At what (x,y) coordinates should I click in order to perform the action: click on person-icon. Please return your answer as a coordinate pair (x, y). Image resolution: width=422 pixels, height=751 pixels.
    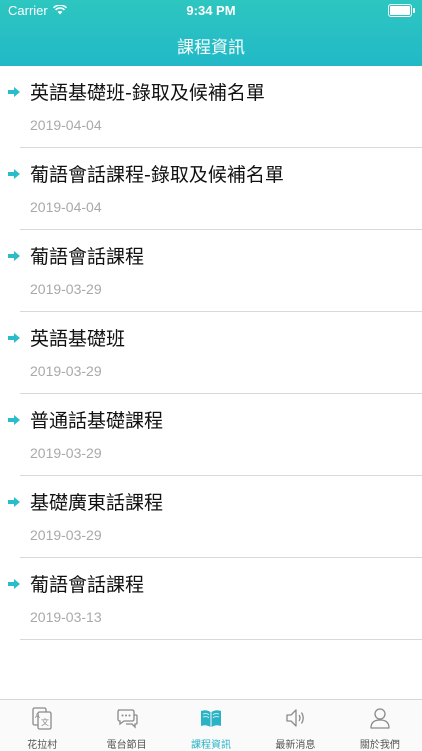
    Looking at the image, I should click on (380, 718).